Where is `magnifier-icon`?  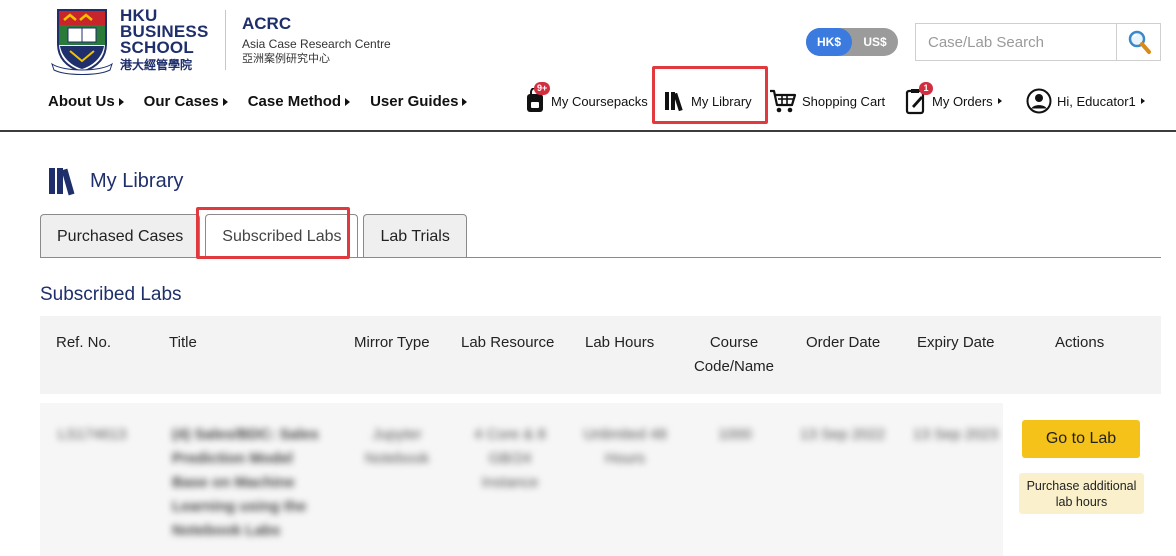 magnifier-icon is located at coordinates (1139, 42).